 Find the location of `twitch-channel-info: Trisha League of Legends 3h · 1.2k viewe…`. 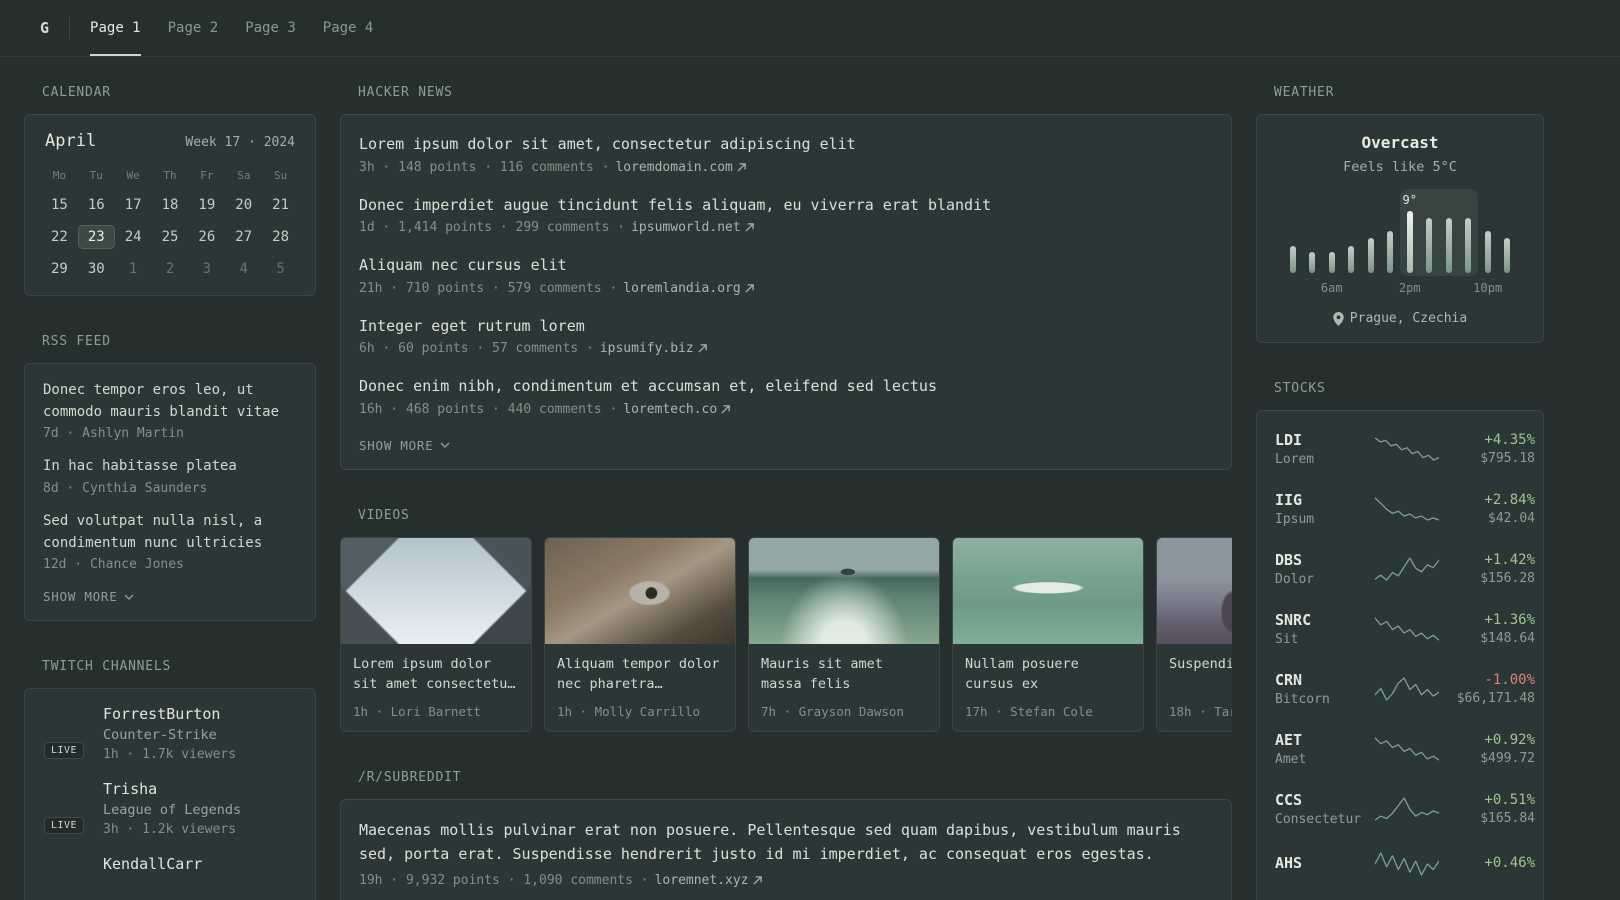

twitch-channel-info: Trisha League of Legends 3h · 1.2k viewe… is located at coordinates (172, 808).